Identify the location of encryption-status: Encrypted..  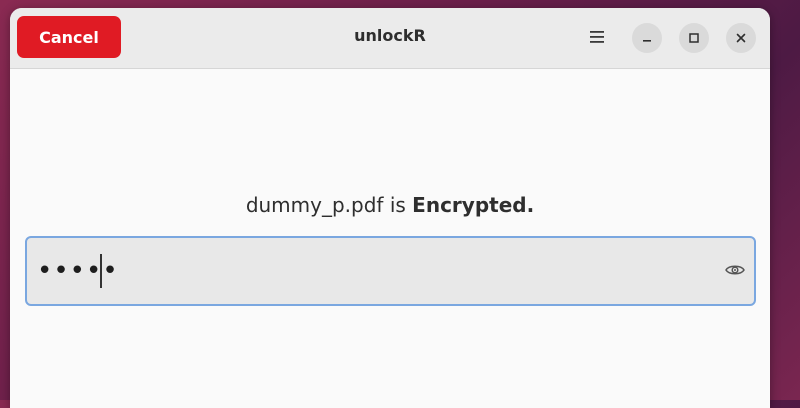
(473, 205).